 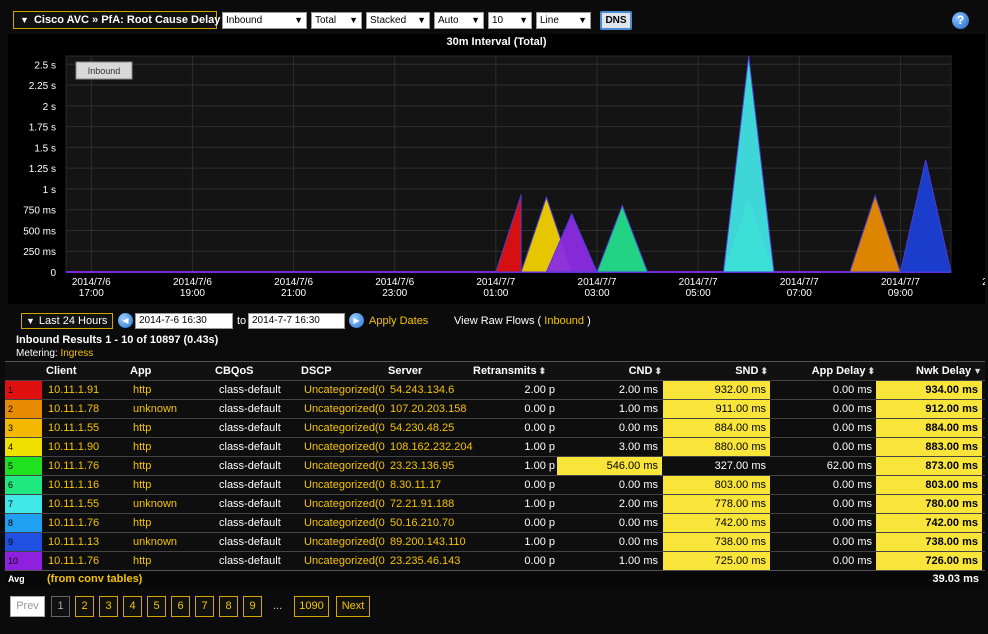 I want to click on direction-select: Inbound ▼, so click(x=264, y=20).